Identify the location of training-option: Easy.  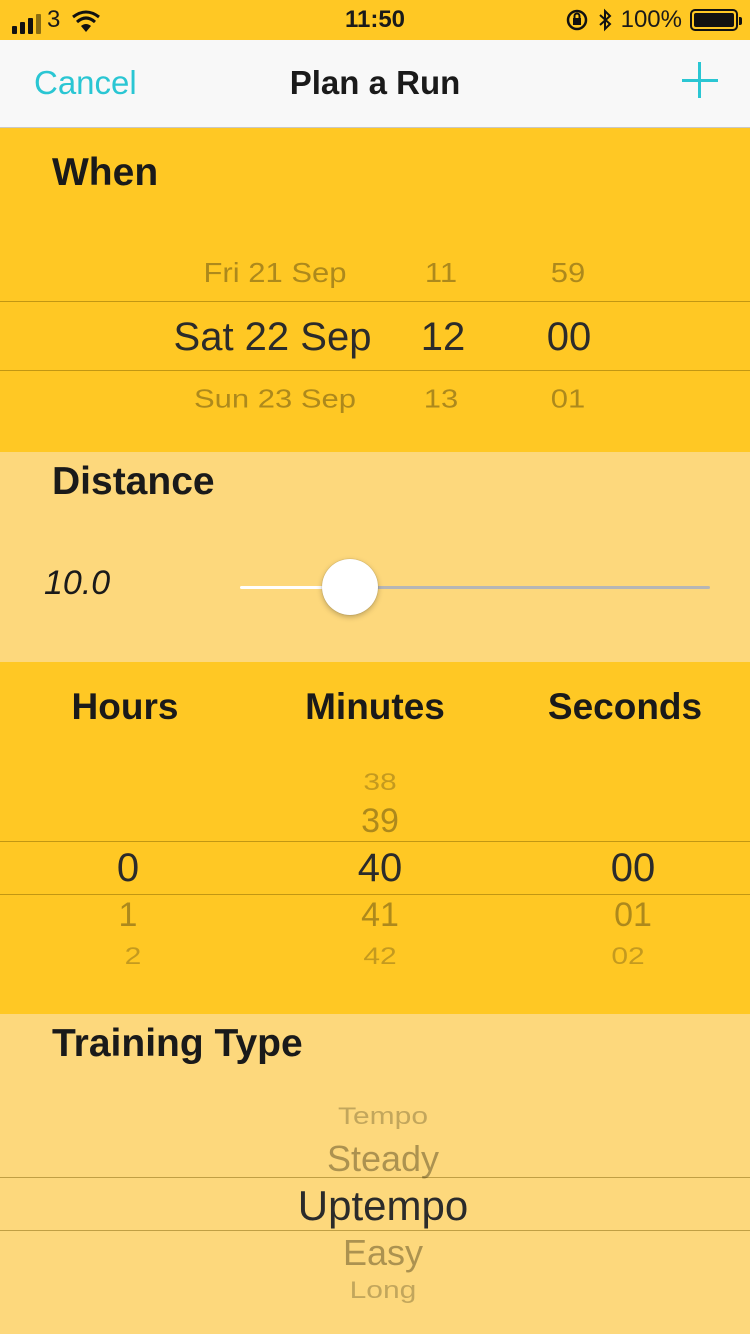
(383, 1253).